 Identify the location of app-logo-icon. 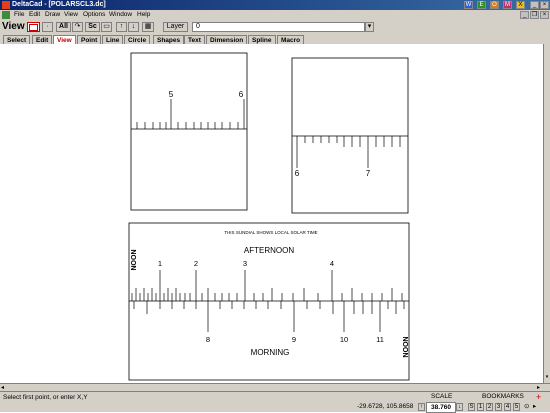
(6, 5).